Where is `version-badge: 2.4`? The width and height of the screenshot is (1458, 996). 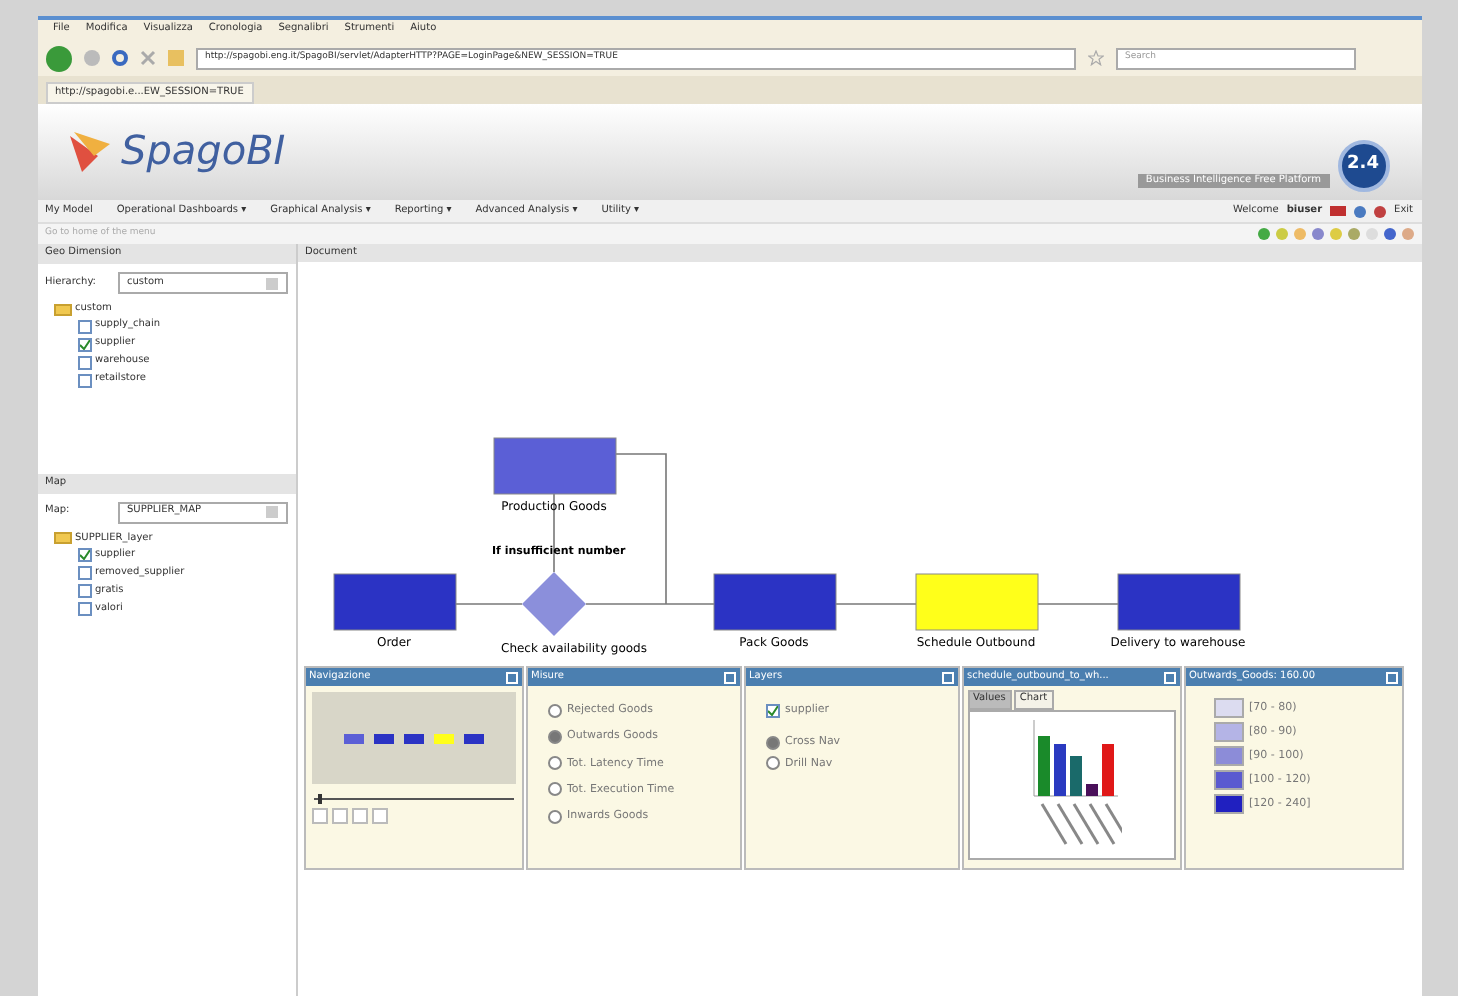 version-badge: 2.4 is located at coordinates (1363, 166).